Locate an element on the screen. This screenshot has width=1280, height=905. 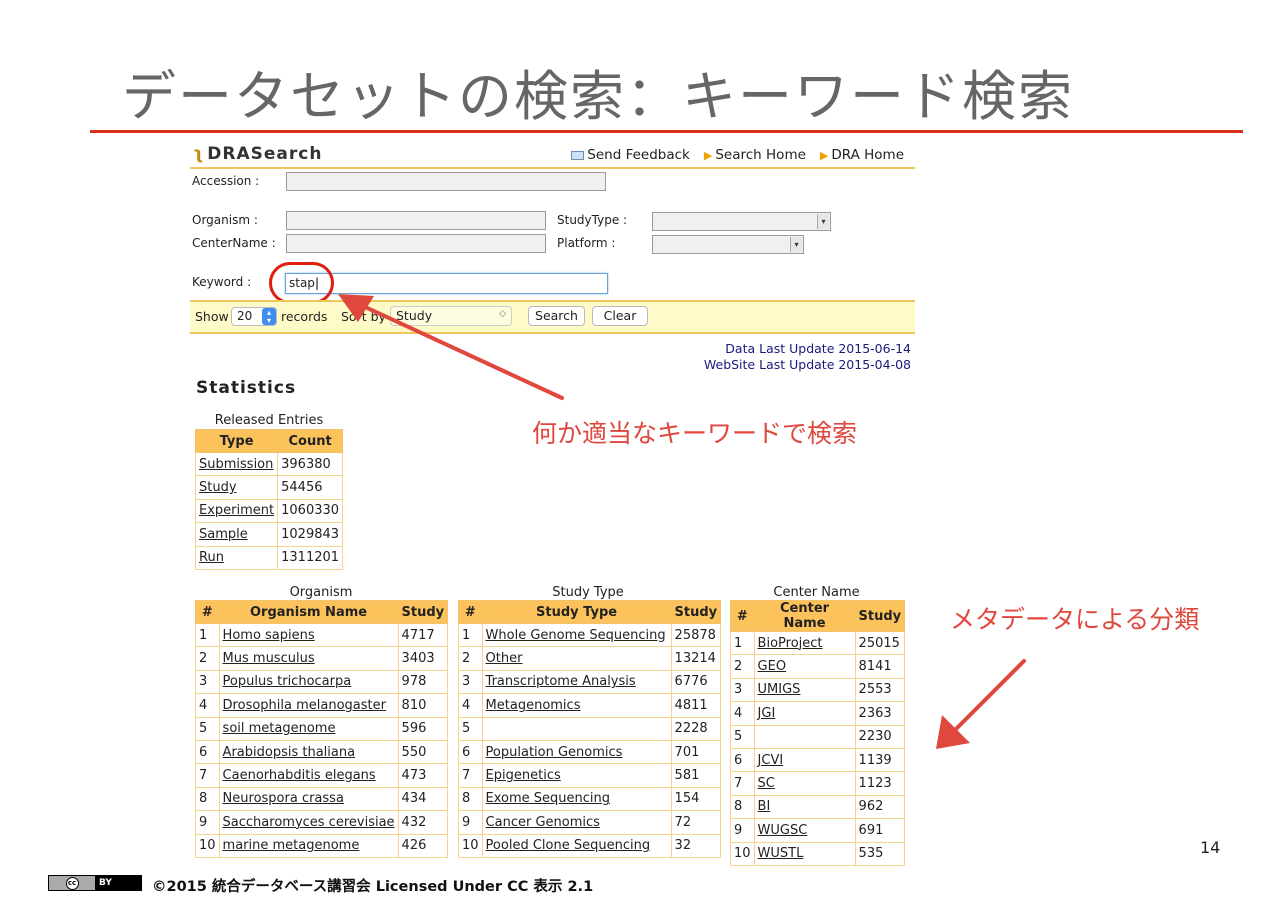
table-row: 10 marine metagenome 426 is located at coordinates (322, 845).